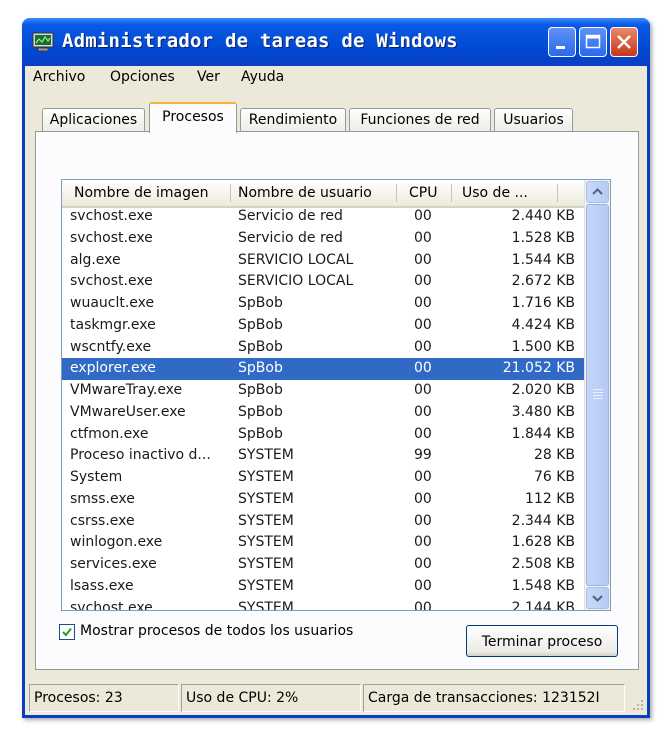 The height and width of the screenshot is (733, 660). What do you see at coordinates (562, 42) in the screenshot?
I see `minimize-button` at bounding box center [562, 42].